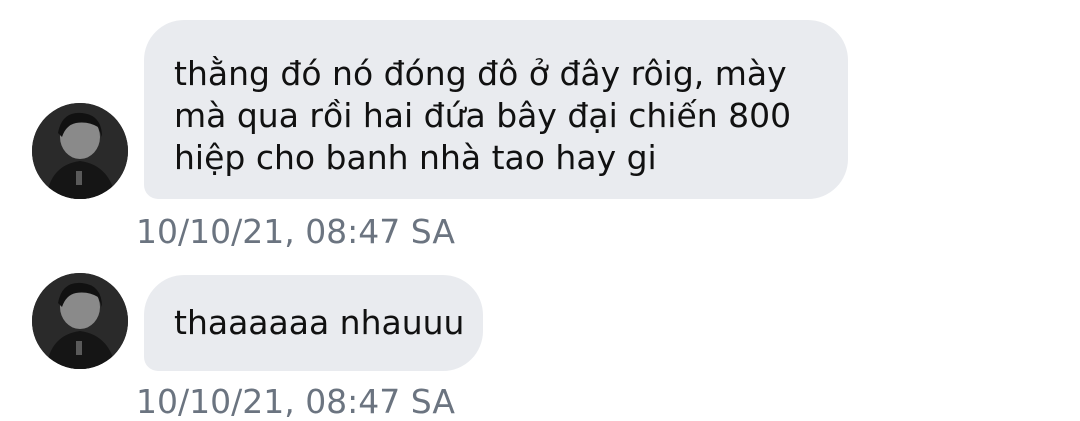 The image size is (1080, 421). Describe the element at coordinates (319, 322) in the screenshot. I see `message-text-line: thaaaaaa nhauuu` at that location.